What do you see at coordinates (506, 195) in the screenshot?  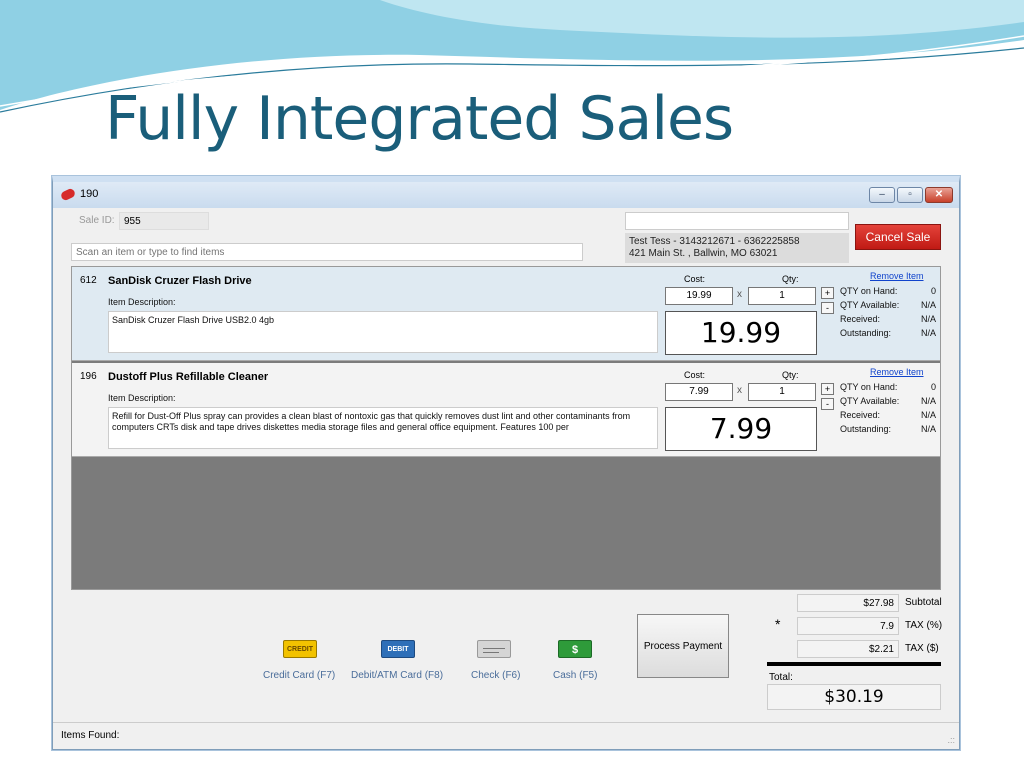 I see `window-titlebar: 190 – ▫ ✕` at bounding box center [506, 195].